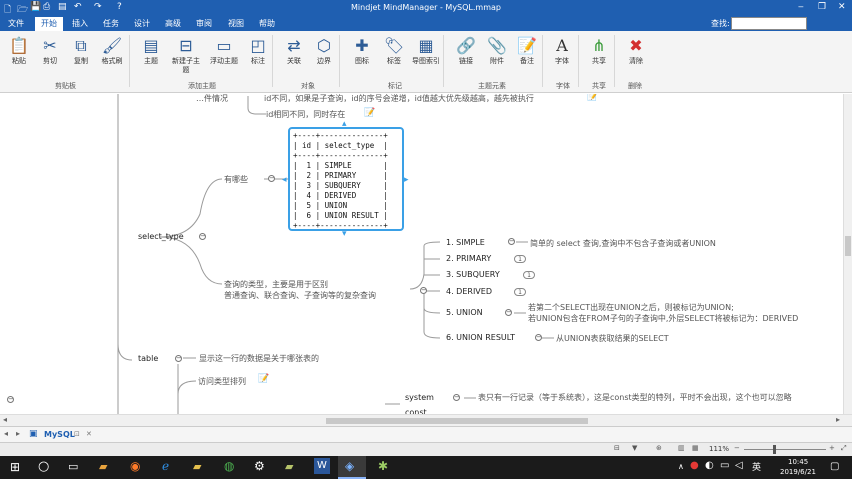  I want to click on which-node: 有哪些, so click(236, 179).